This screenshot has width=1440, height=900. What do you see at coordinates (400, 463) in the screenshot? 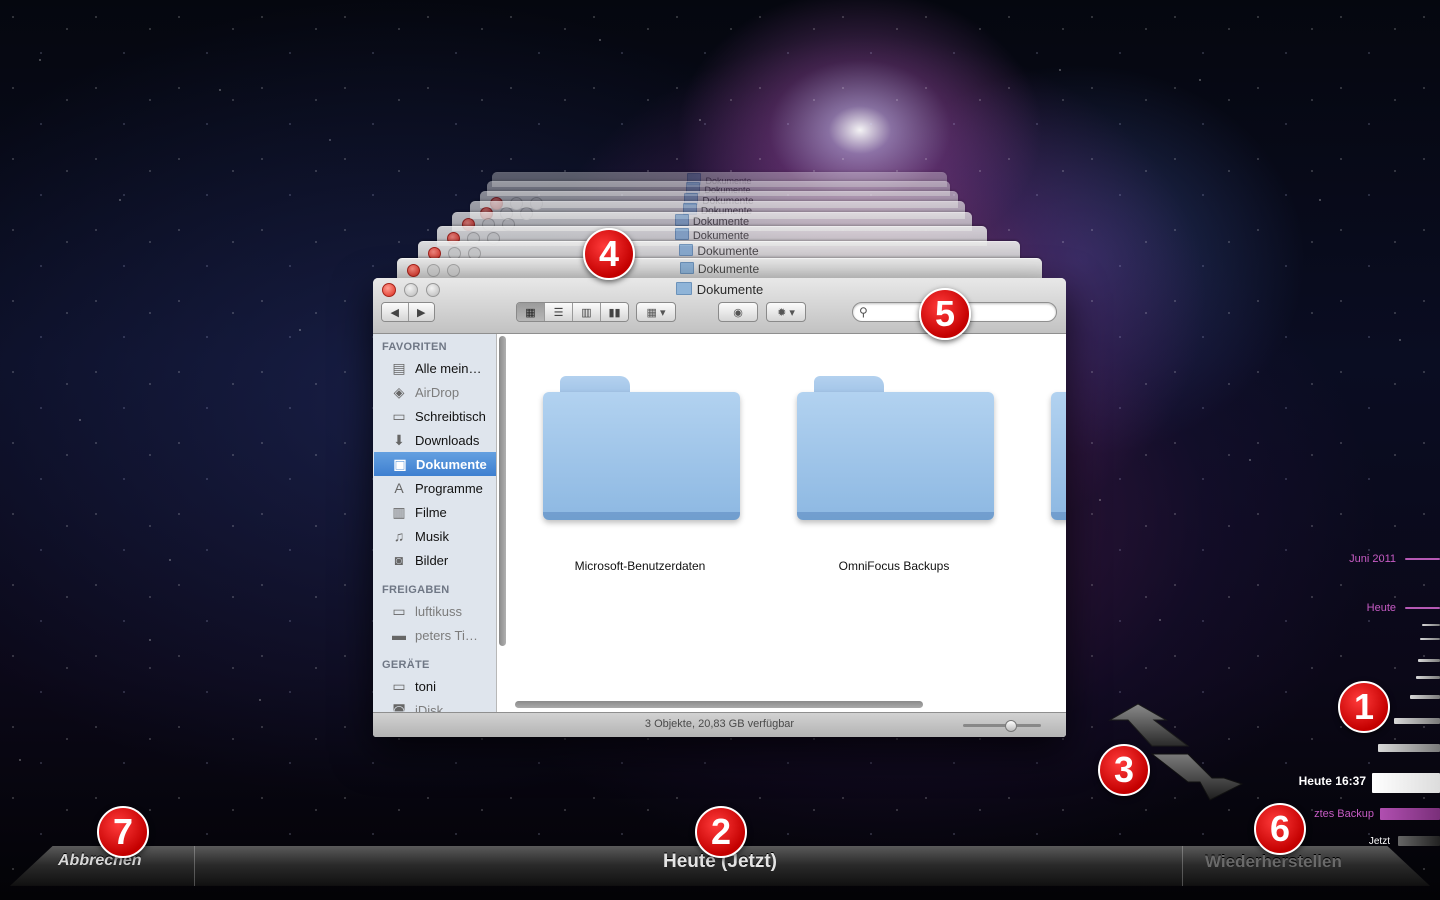
I see `document-icon: ▣` at bounding box center [400, 463].